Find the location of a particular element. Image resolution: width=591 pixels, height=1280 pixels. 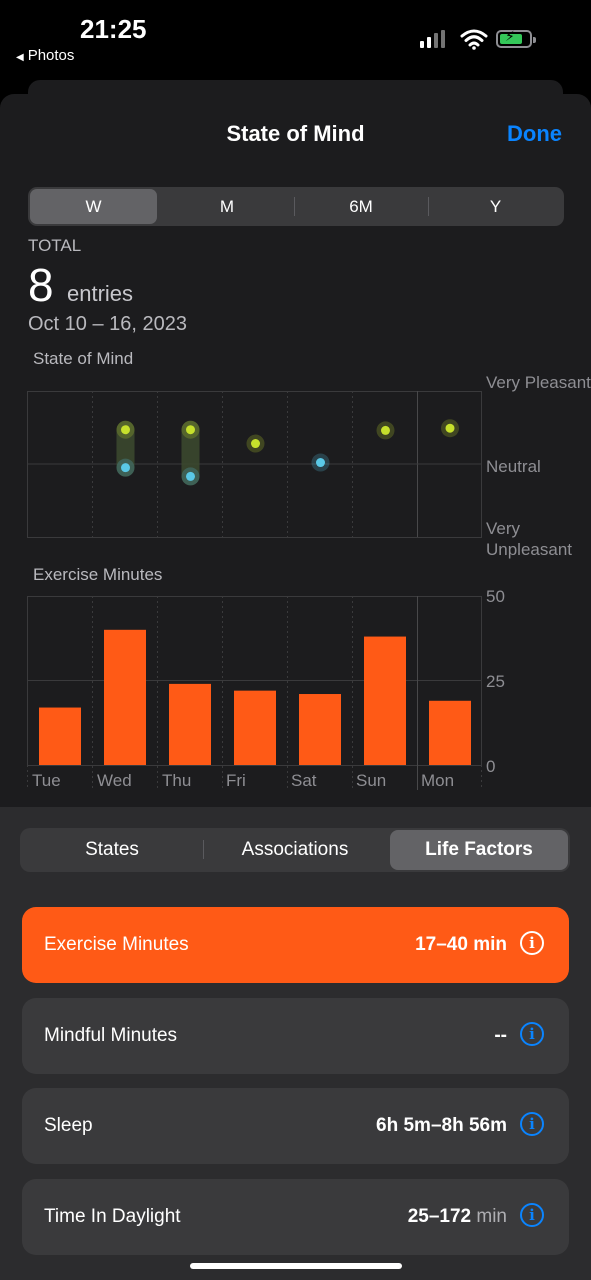

factor-value-unit: min is located at coordinates (491, 1216).